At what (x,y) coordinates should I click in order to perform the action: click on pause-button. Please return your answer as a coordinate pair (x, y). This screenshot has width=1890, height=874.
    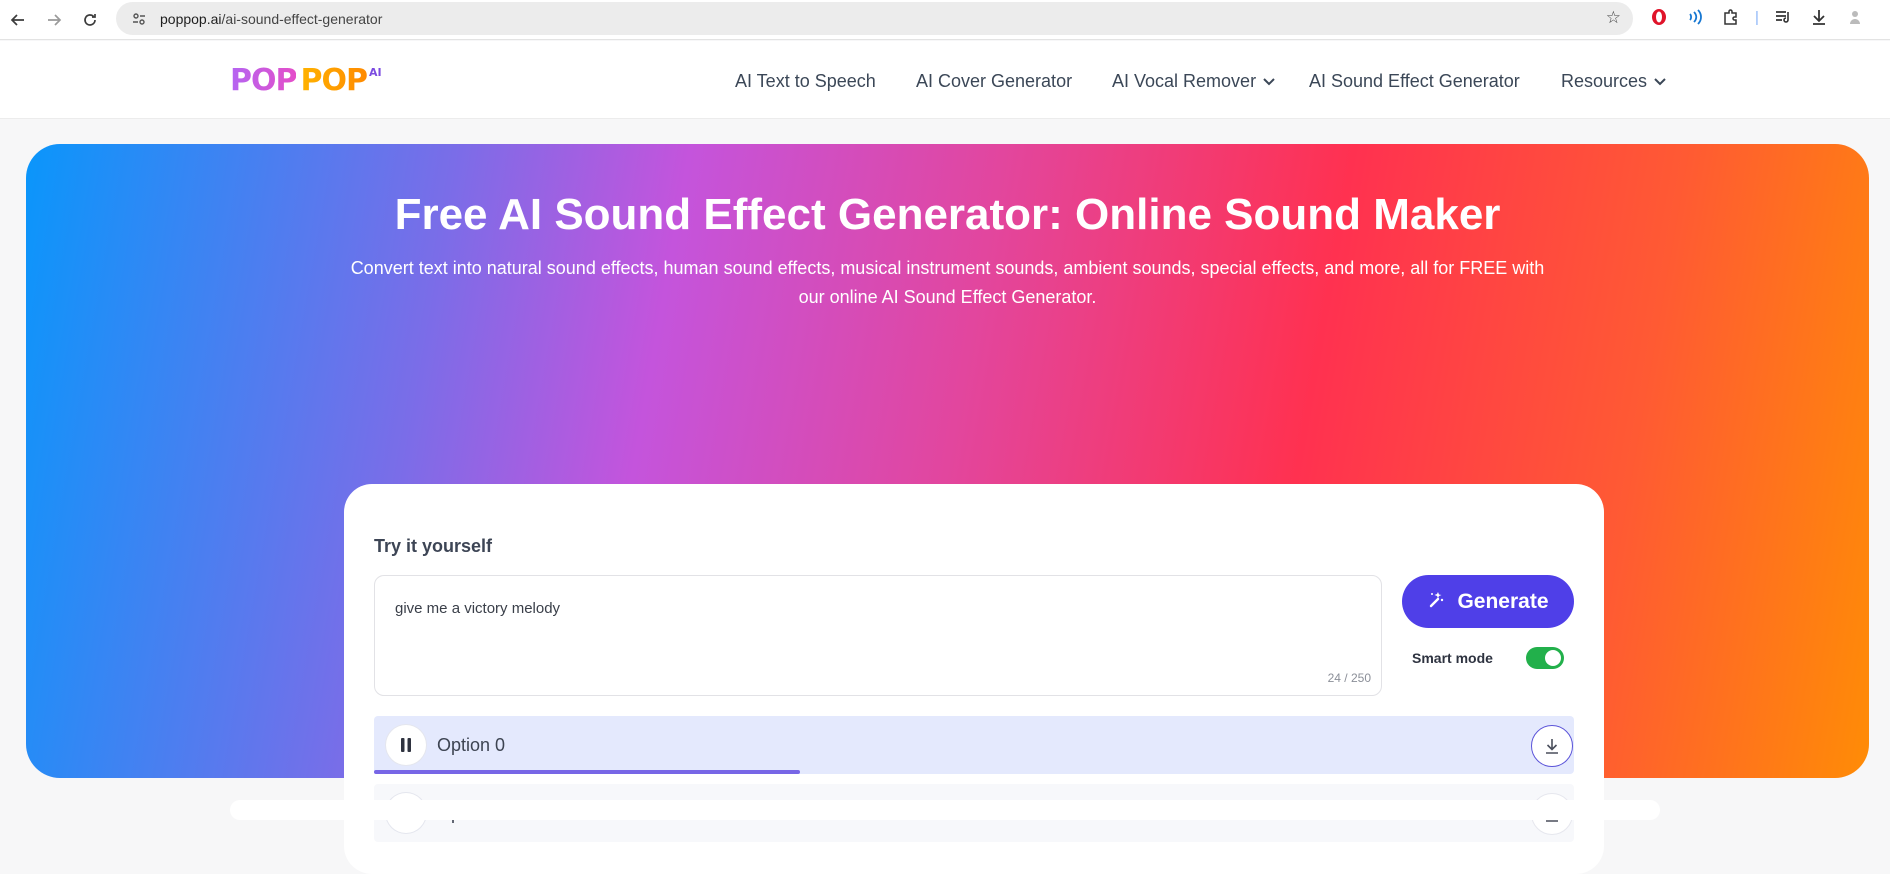
    Looking at the image, I should click on (406, 745).